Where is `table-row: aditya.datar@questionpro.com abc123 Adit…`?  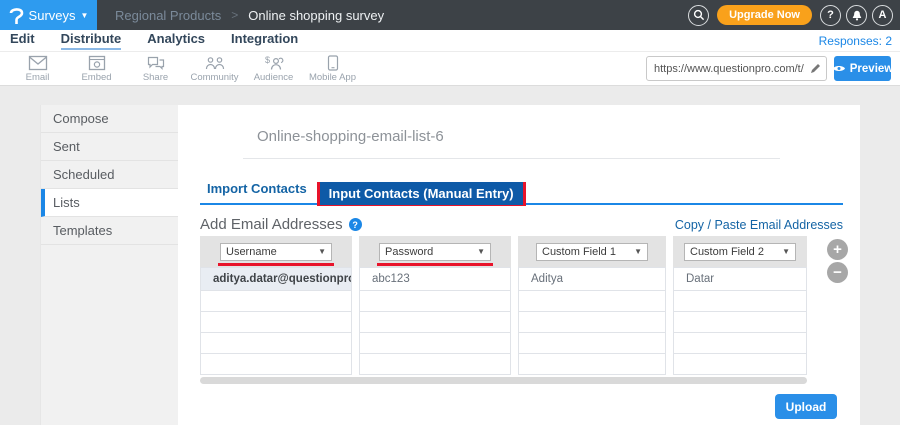
table-row: aditya.datar@questionpro.com abc123 Adit… is located at coordinates (503, 279).